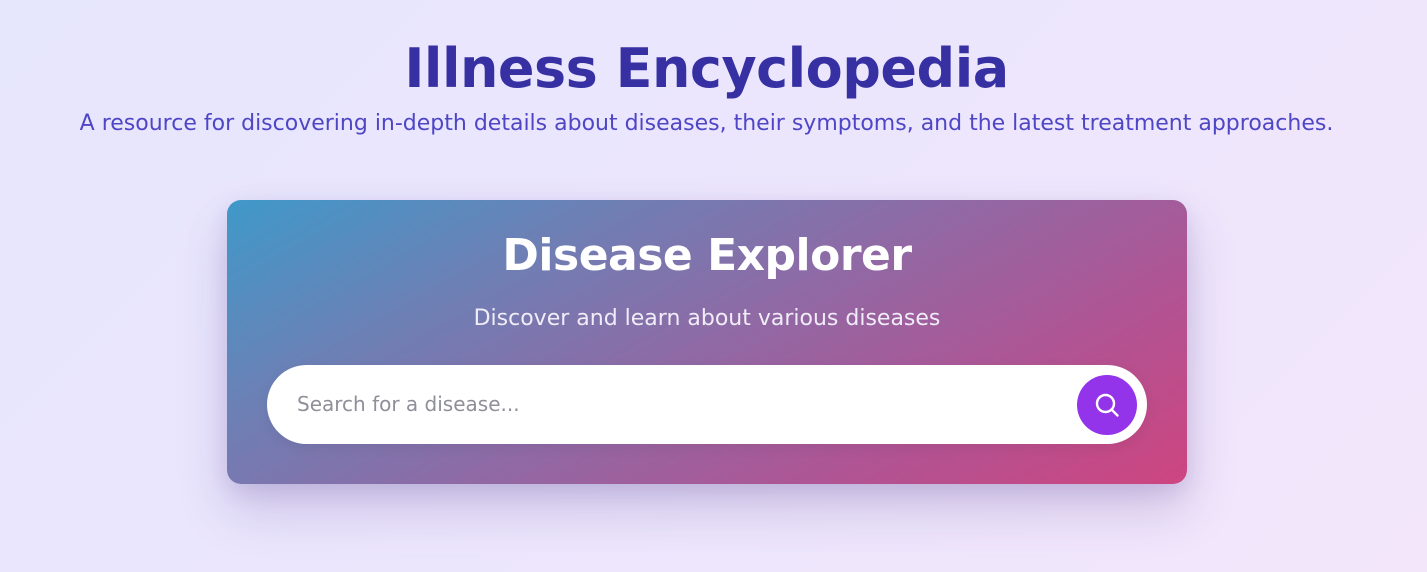  What do you see at coordinates (706, 68) in the screenshot?
I see `page-title: Illness Encyclopedia` at bounding box center [706, 68].